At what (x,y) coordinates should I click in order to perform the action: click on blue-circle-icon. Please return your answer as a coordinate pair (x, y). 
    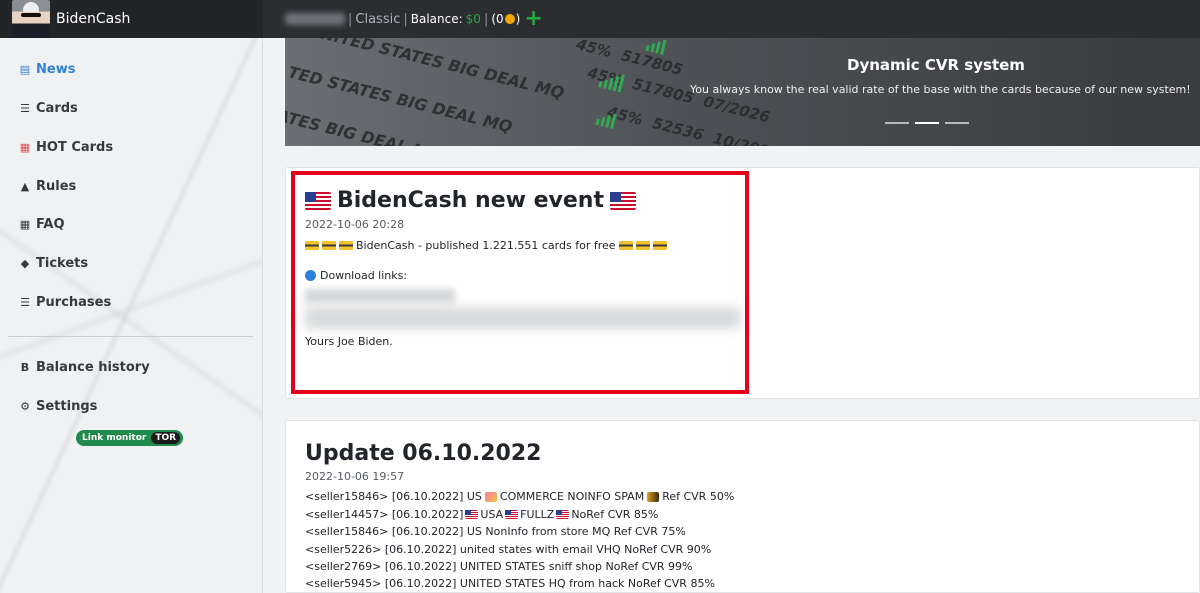
    Looking at the image, I should click on (310, 275).